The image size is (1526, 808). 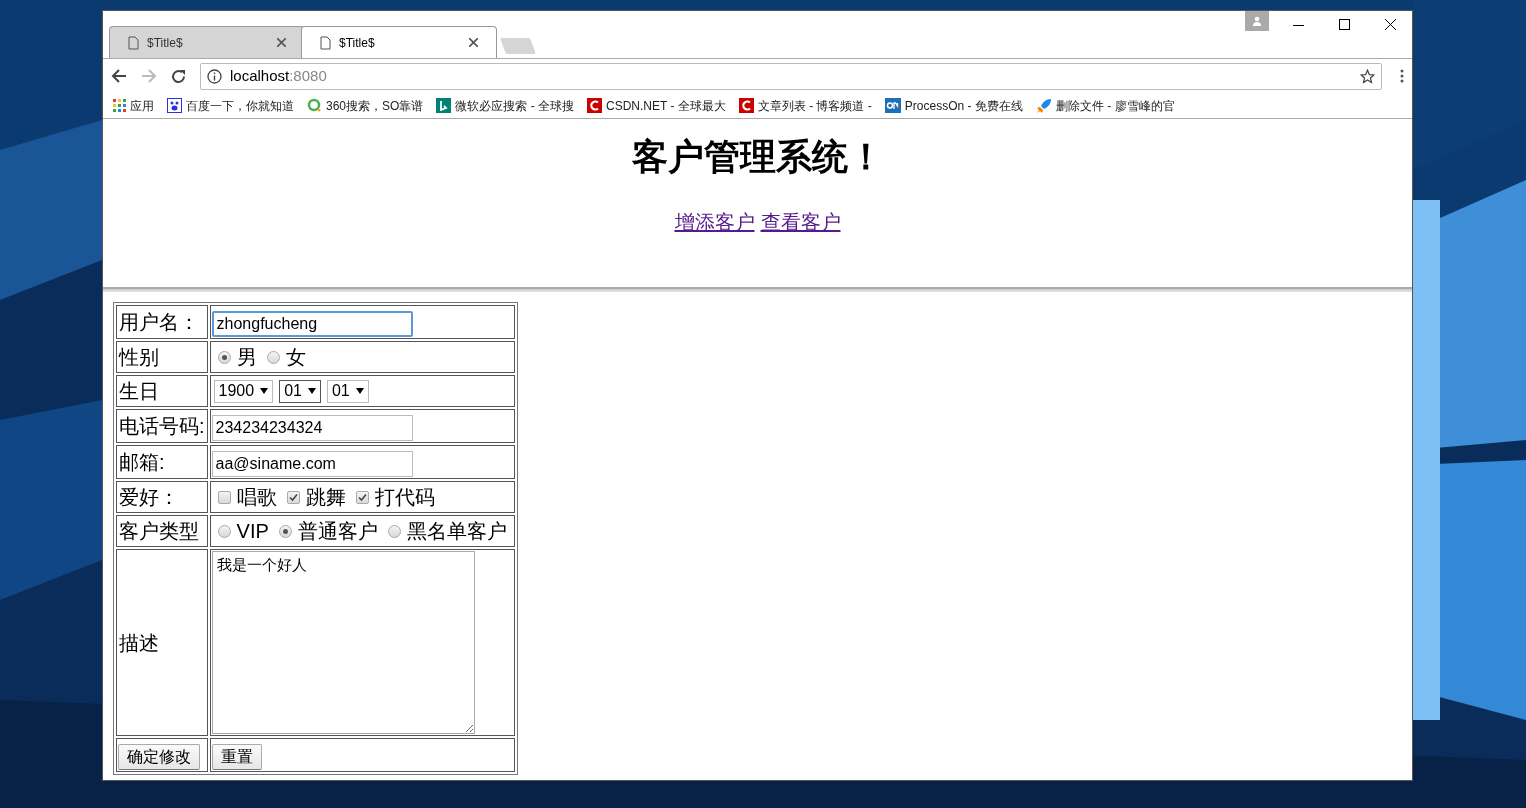 What do you see at coordinates (337, 531) in the screenshot?
I see `option-label: 普通客户` at bounding box center [337, 531].